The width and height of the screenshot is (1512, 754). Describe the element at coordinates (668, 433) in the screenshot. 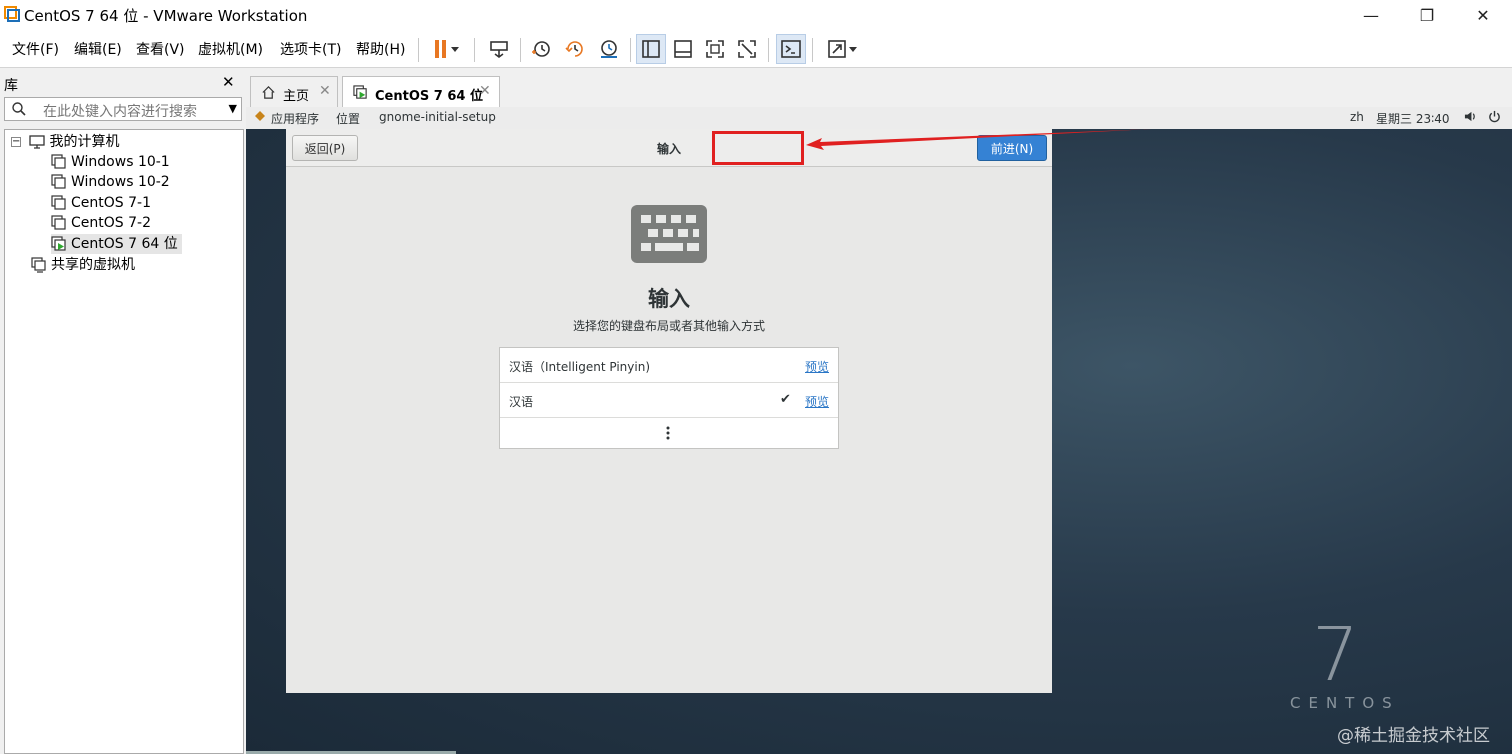

I see `more-options-icon` at that location.